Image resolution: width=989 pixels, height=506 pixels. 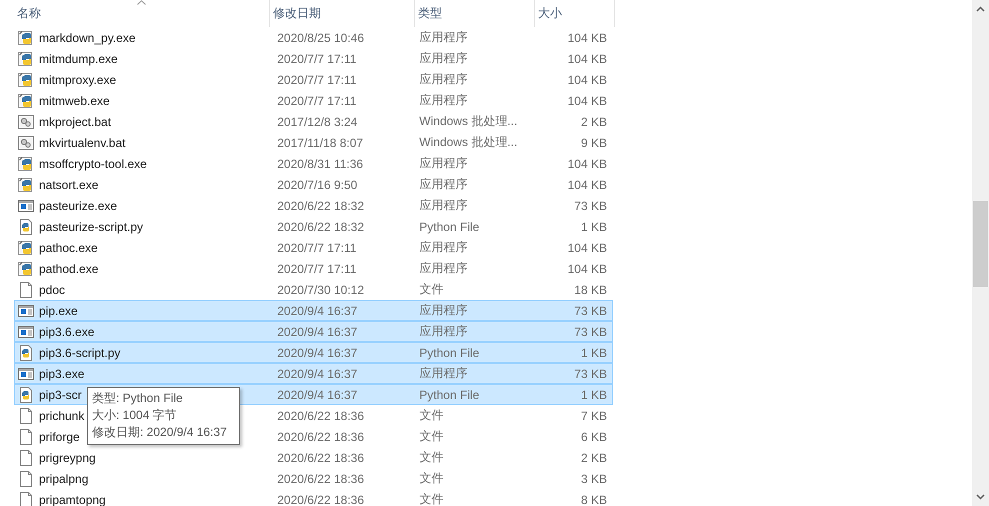 I want to click on column-header: 名称, so click(x=142, y=13).